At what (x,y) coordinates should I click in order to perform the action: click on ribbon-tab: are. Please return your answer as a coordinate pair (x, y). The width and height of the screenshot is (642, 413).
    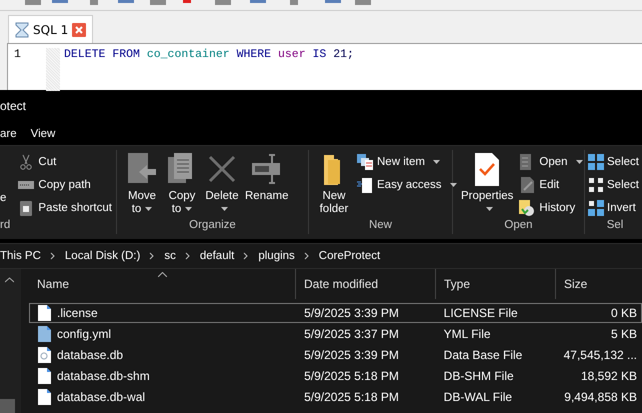
    Looking at the image, I should click on (8, 134).